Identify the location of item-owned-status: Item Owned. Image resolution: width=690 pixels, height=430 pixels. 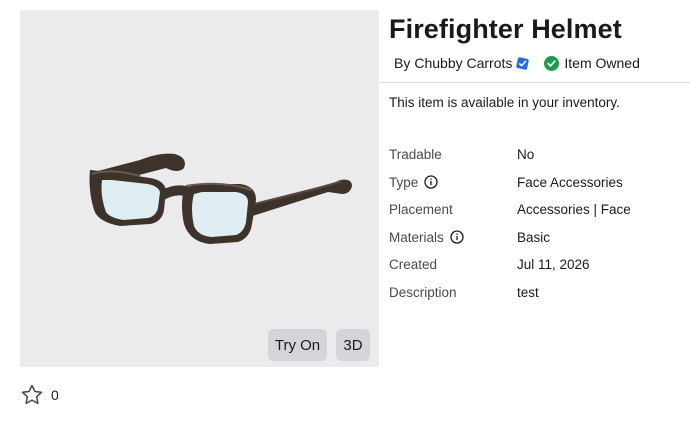
(592, 63).